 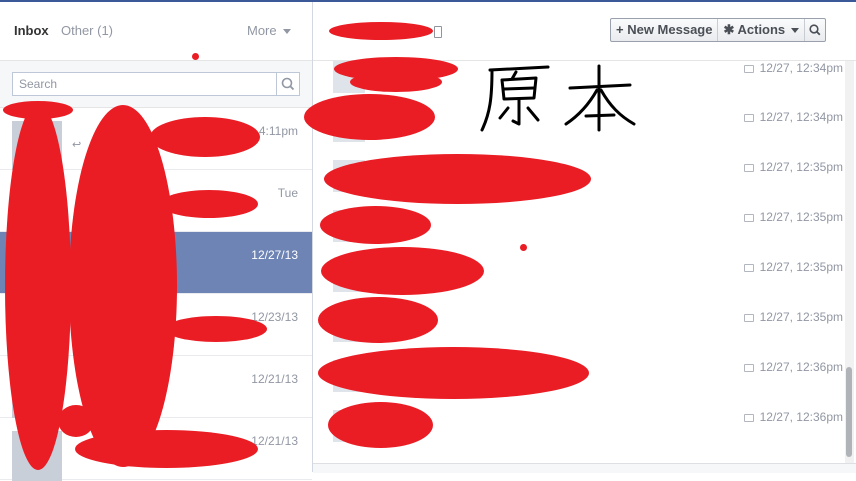 I want to click on thread-time: Tue, so click(x=287, y=193).